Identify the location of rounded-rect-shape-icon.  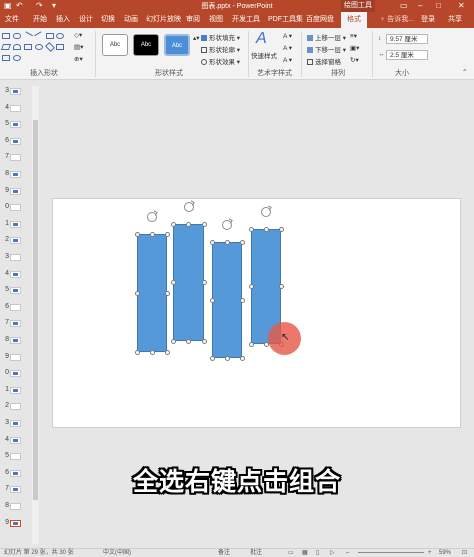
(17, 36).